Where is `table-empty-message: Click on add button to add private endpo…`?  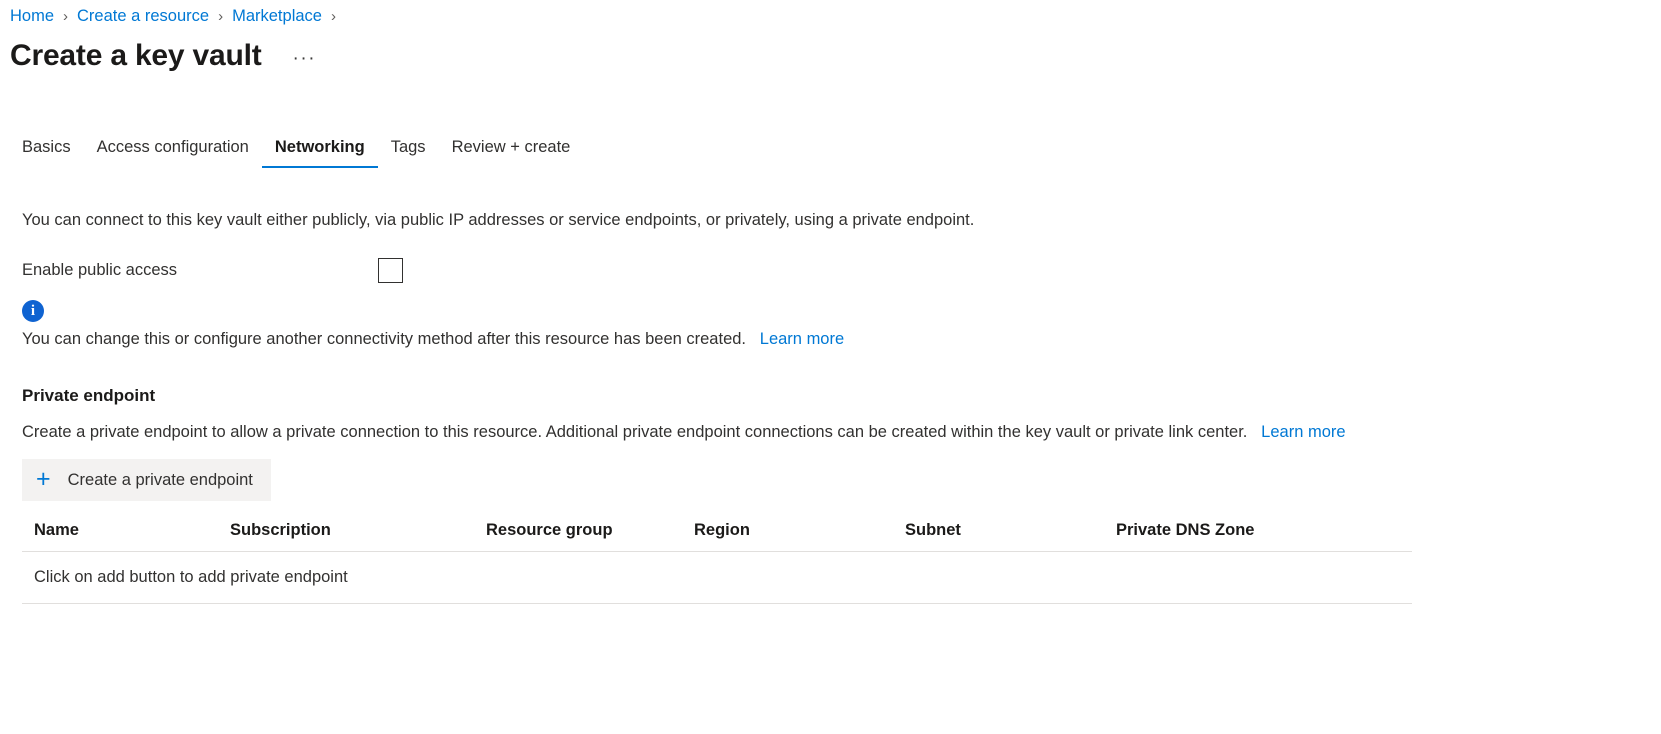
table-empty-message: Click on add button to add private endpo… is located at coordinates (717, 578).